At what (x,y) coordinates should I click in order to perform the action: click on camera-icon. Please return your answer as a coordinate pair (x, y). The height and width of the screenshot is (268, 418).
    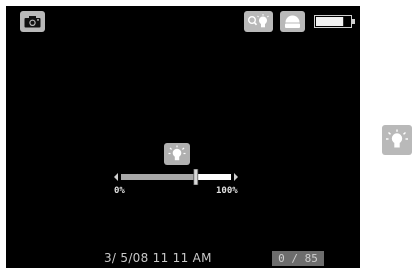
    Looking at the image, I should click on (32, 22).